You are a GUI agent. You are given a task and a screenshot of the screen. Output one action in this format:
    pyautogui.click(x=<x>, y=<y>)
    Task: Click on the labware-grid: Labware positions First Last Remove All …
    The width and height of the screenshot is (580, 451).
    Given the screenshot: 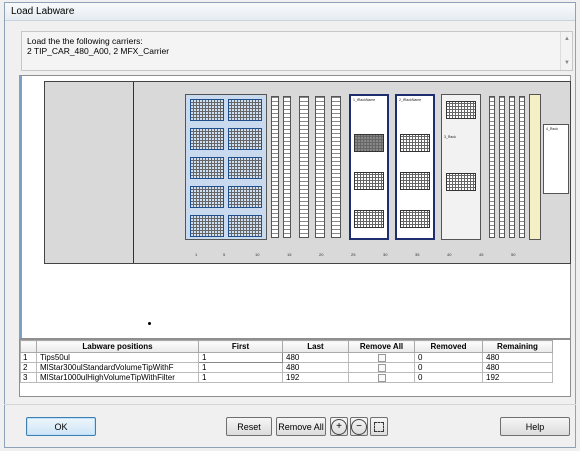 What is the action you would take?
    pyautogui.click(x=295, y=368)
    